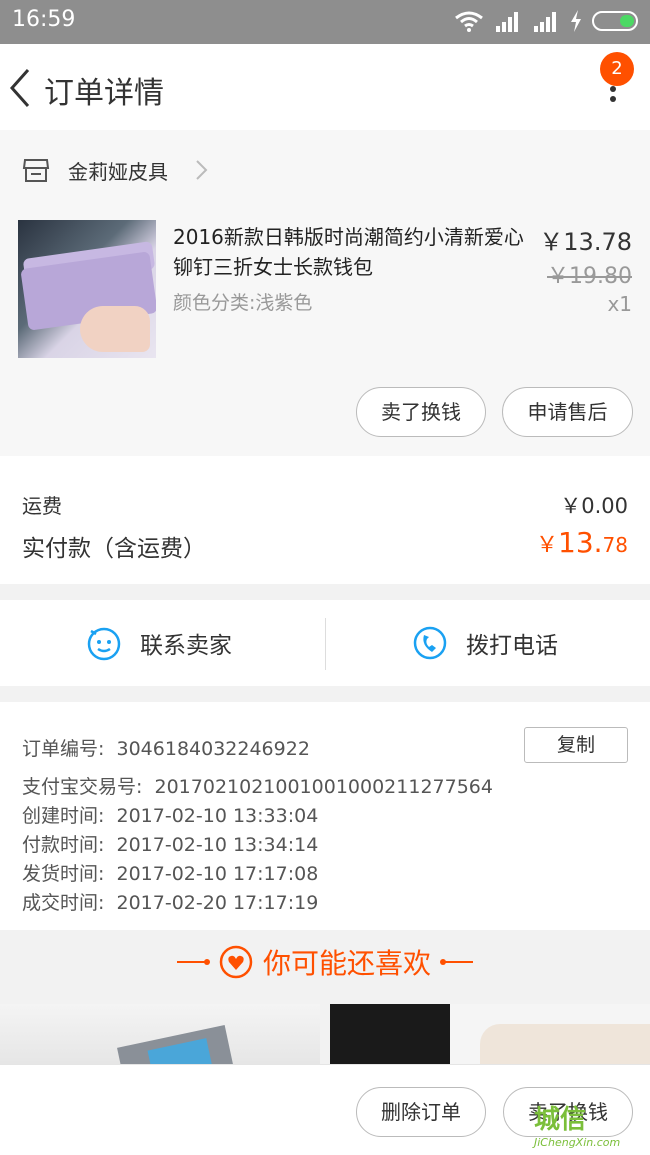 The width and height of the screenshot is (650, 1155). What do you see at coordinates (257, 787) in the screenshot?
I see `alipay-trade-number: 支付宝交易号: 2017021021001001000211277564` at bounding box center [257, 787].